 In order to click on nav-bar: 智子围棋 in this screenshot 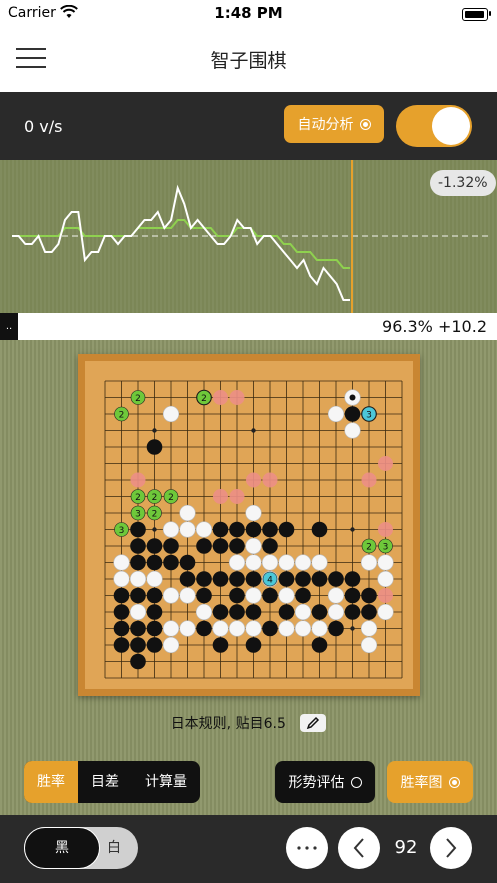, I will do `click(248, 59)`.